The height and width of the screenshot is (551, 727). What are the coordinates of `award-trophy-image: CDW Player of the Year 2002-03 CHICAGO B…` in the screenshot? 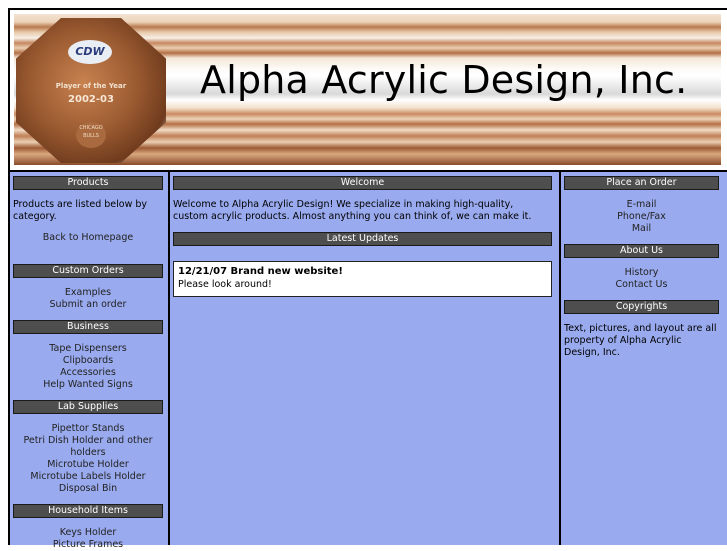 It's located at (91, 90).